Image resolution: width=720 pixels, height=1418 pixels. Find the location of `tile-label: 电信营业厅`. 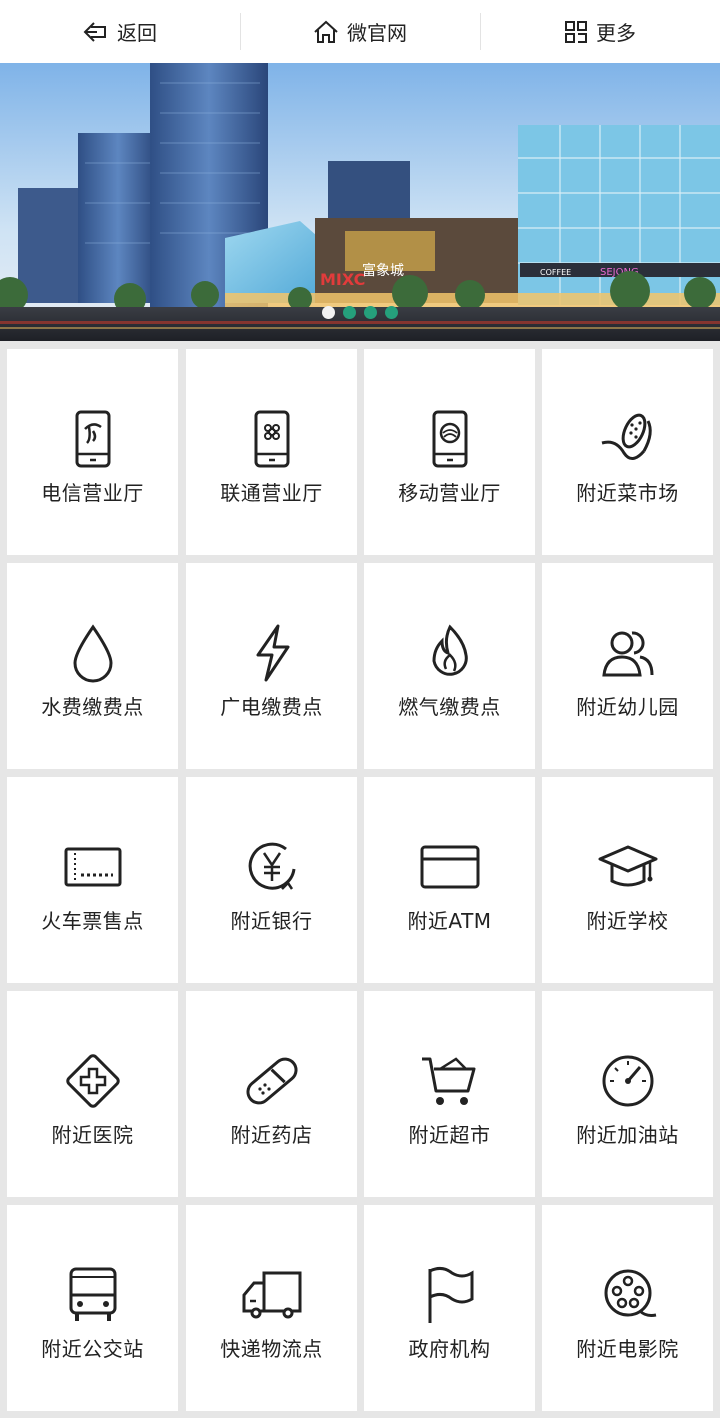

tile-label: 电信营业厅 is located at coordinates (92, 493).